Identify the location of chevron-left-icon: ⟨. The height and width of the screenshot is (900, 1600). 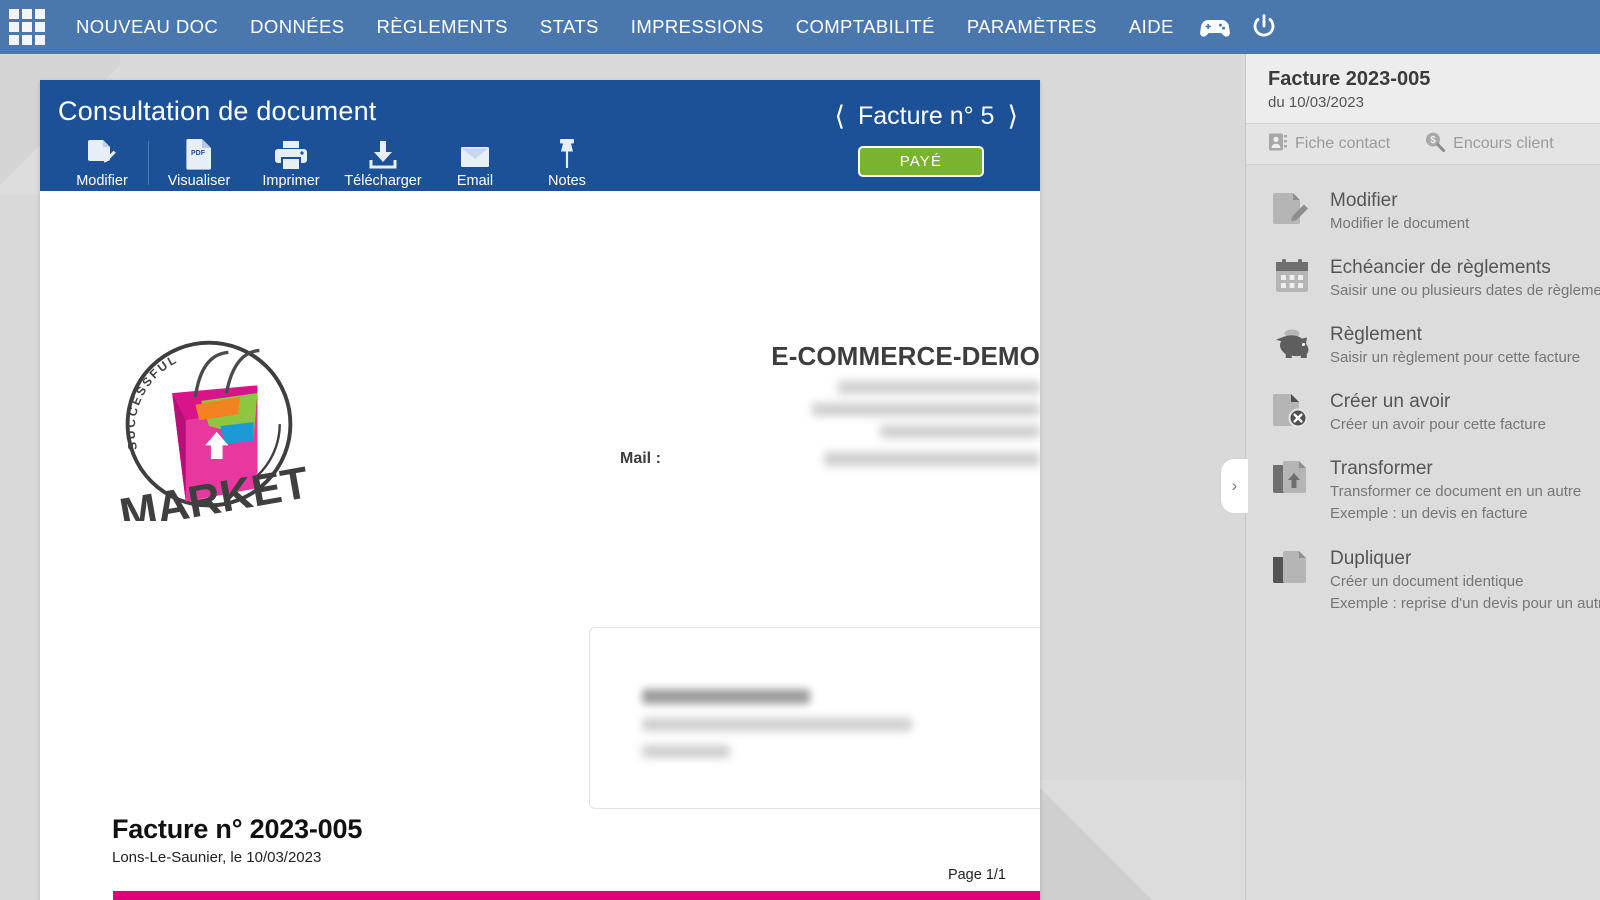
(839, 116).